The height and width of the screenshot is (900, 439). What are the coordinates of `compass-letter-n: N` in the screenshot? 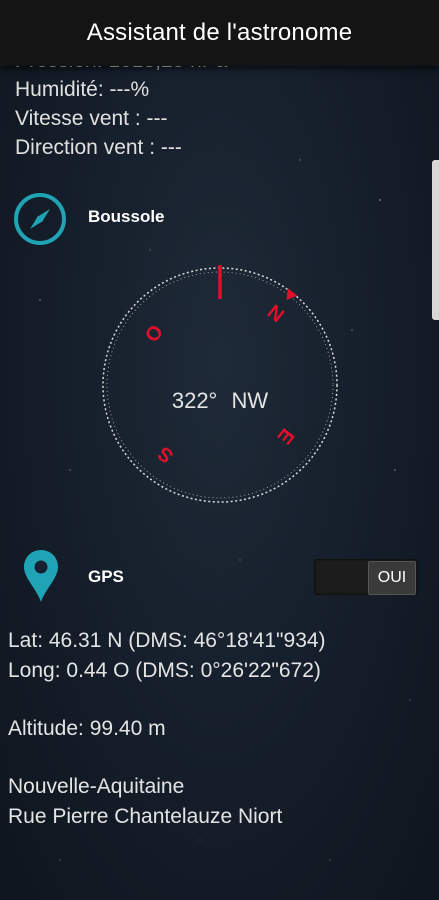 It's located at (275, 314).